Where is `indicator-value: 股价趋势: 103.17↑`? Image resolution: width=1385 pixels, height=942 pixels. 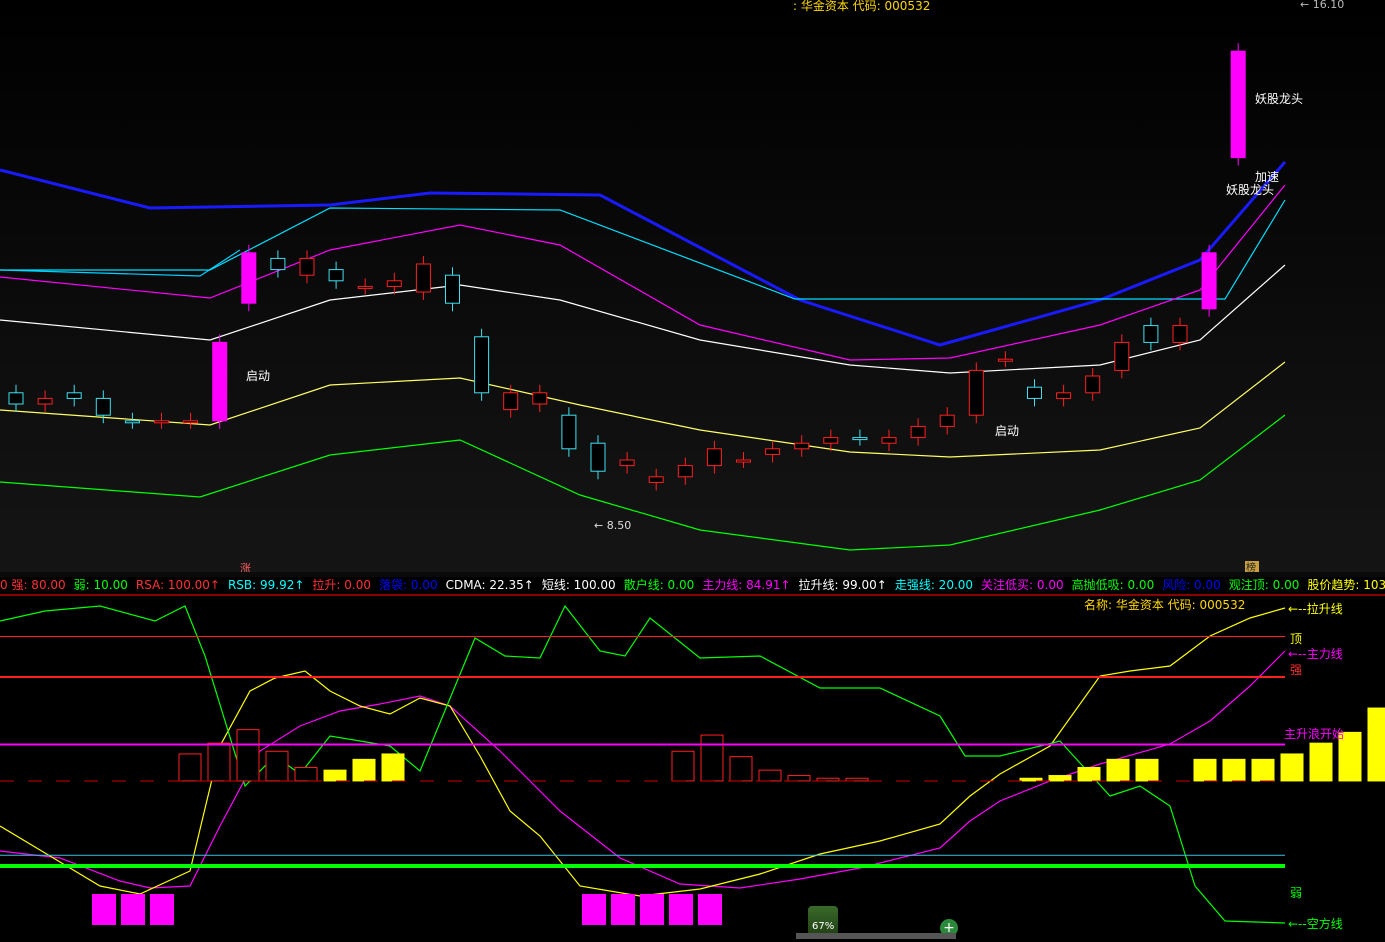 indicator-value: 股价趋势: 103.17↑ is located at coordinates (1346, 585).